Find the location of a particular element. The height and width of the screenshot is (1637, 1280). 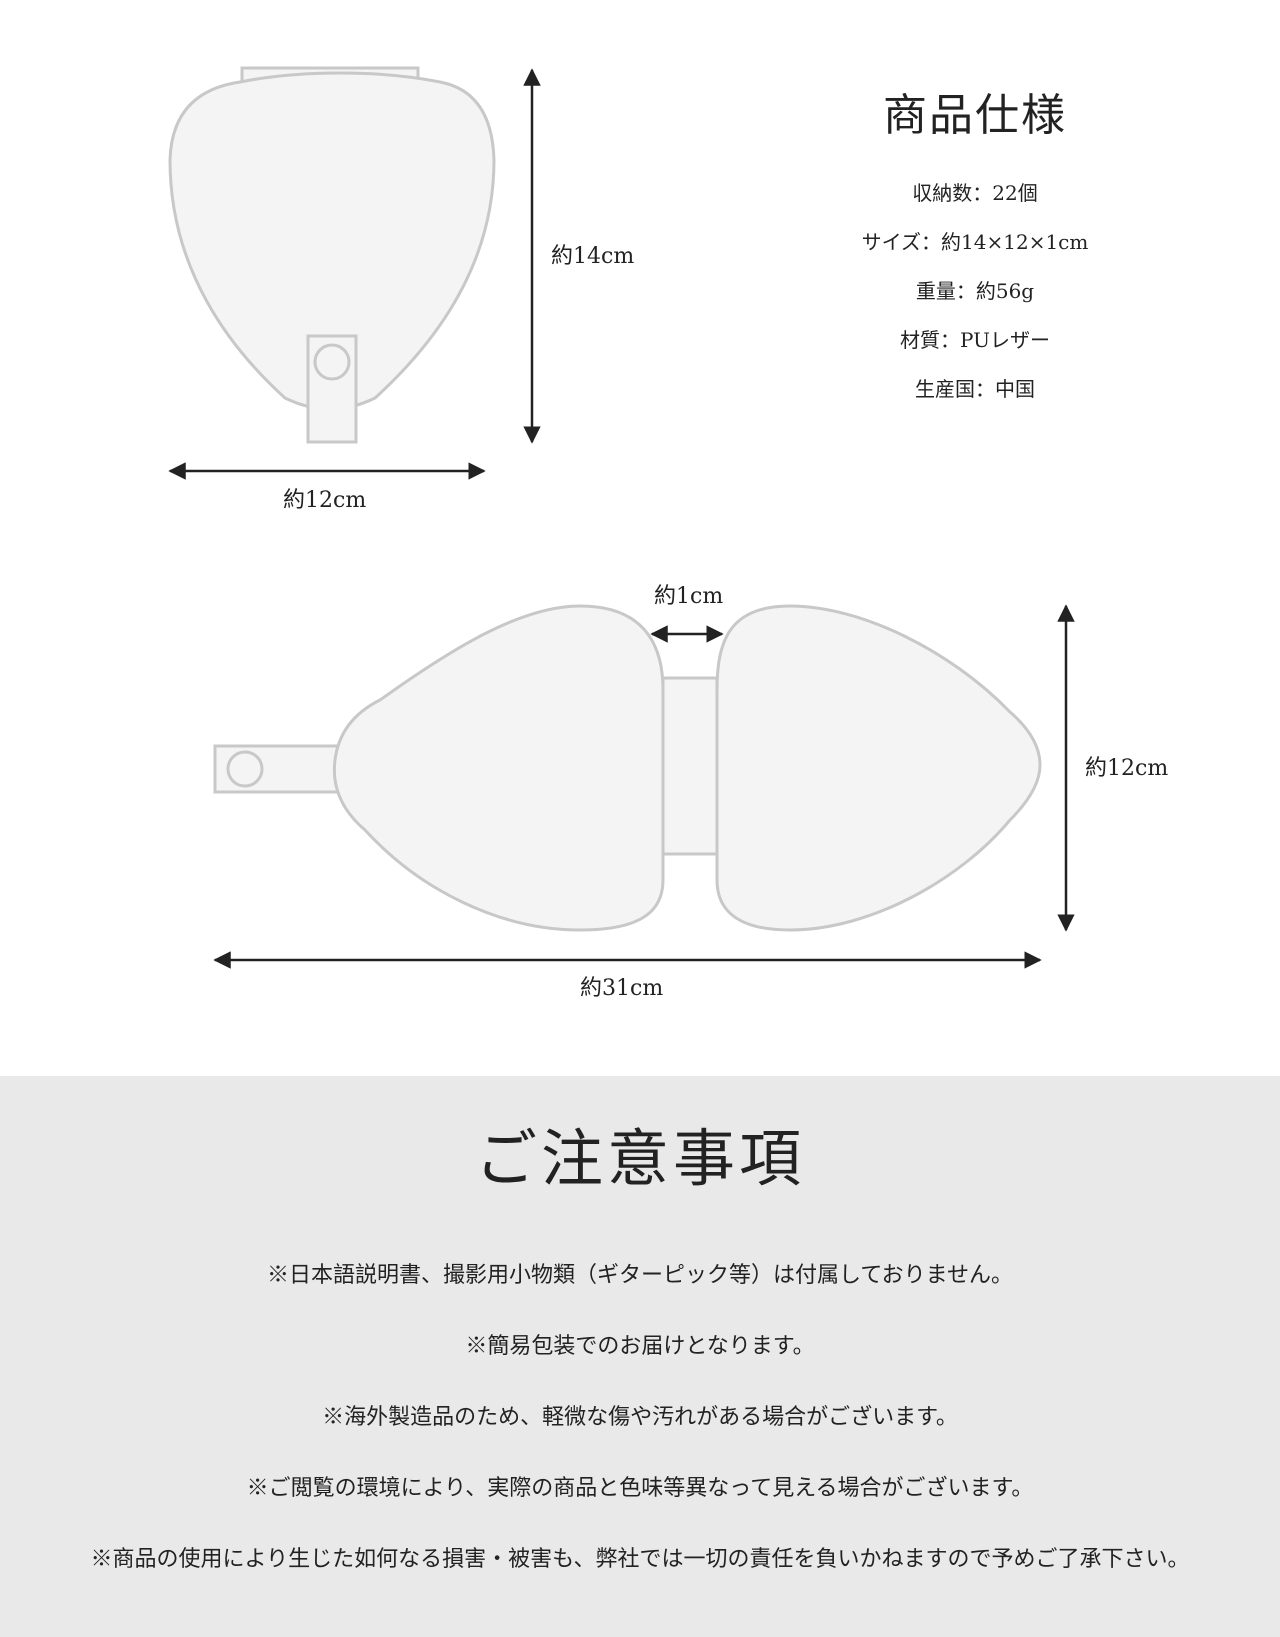

spec-item-weight: 重量：約56g is located at coordinates (975, 290).